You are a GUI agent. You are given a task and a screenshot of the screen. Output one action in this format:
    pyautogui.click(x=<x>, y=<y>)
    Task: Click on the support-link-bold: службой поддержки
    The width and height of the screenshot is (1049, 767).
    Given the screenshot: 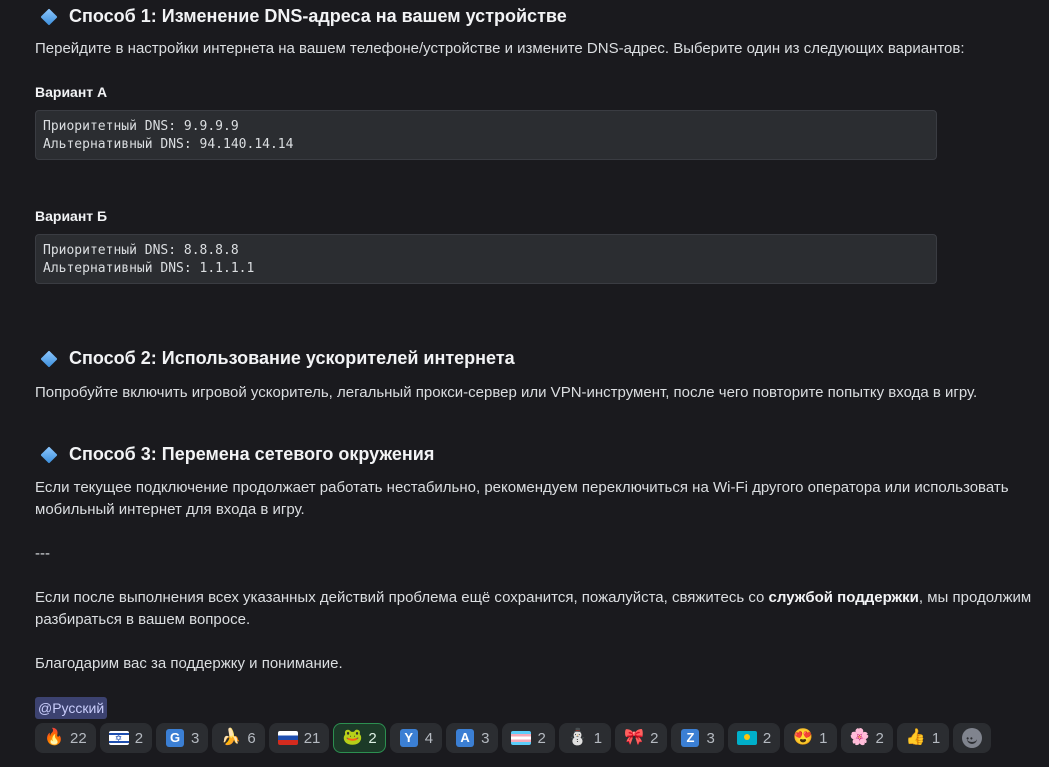 What is the action you would take?
    pyautogui.click(x=843, y=597)
    